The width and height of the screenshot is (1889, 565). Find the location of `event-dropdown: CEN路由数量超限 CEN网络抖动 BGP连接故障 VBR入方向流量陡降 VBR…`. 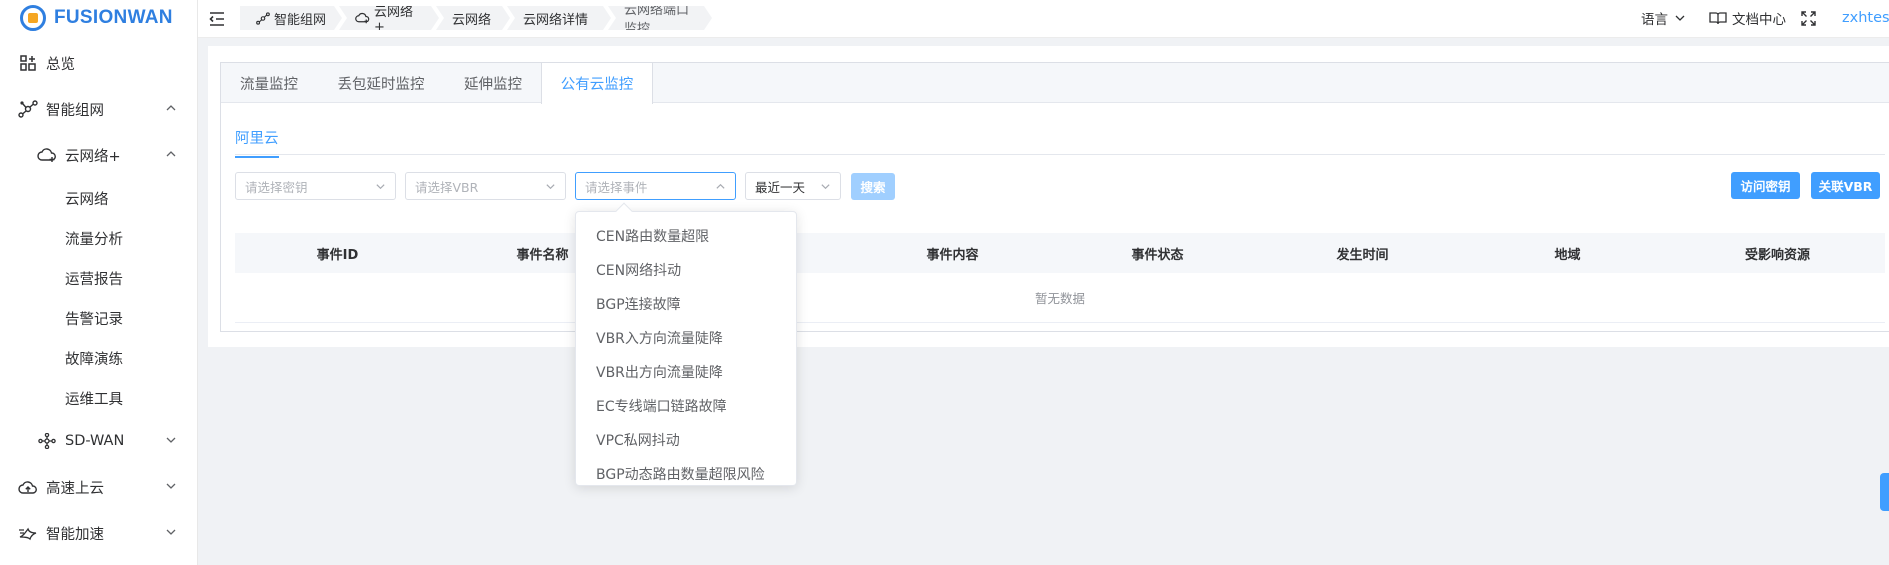

event-dropdown: CEN路由数量超限 CEN网络抖动 BGP连接故障 VBR入方向流量陡降 VBR… is located at coordinates (686, 344).